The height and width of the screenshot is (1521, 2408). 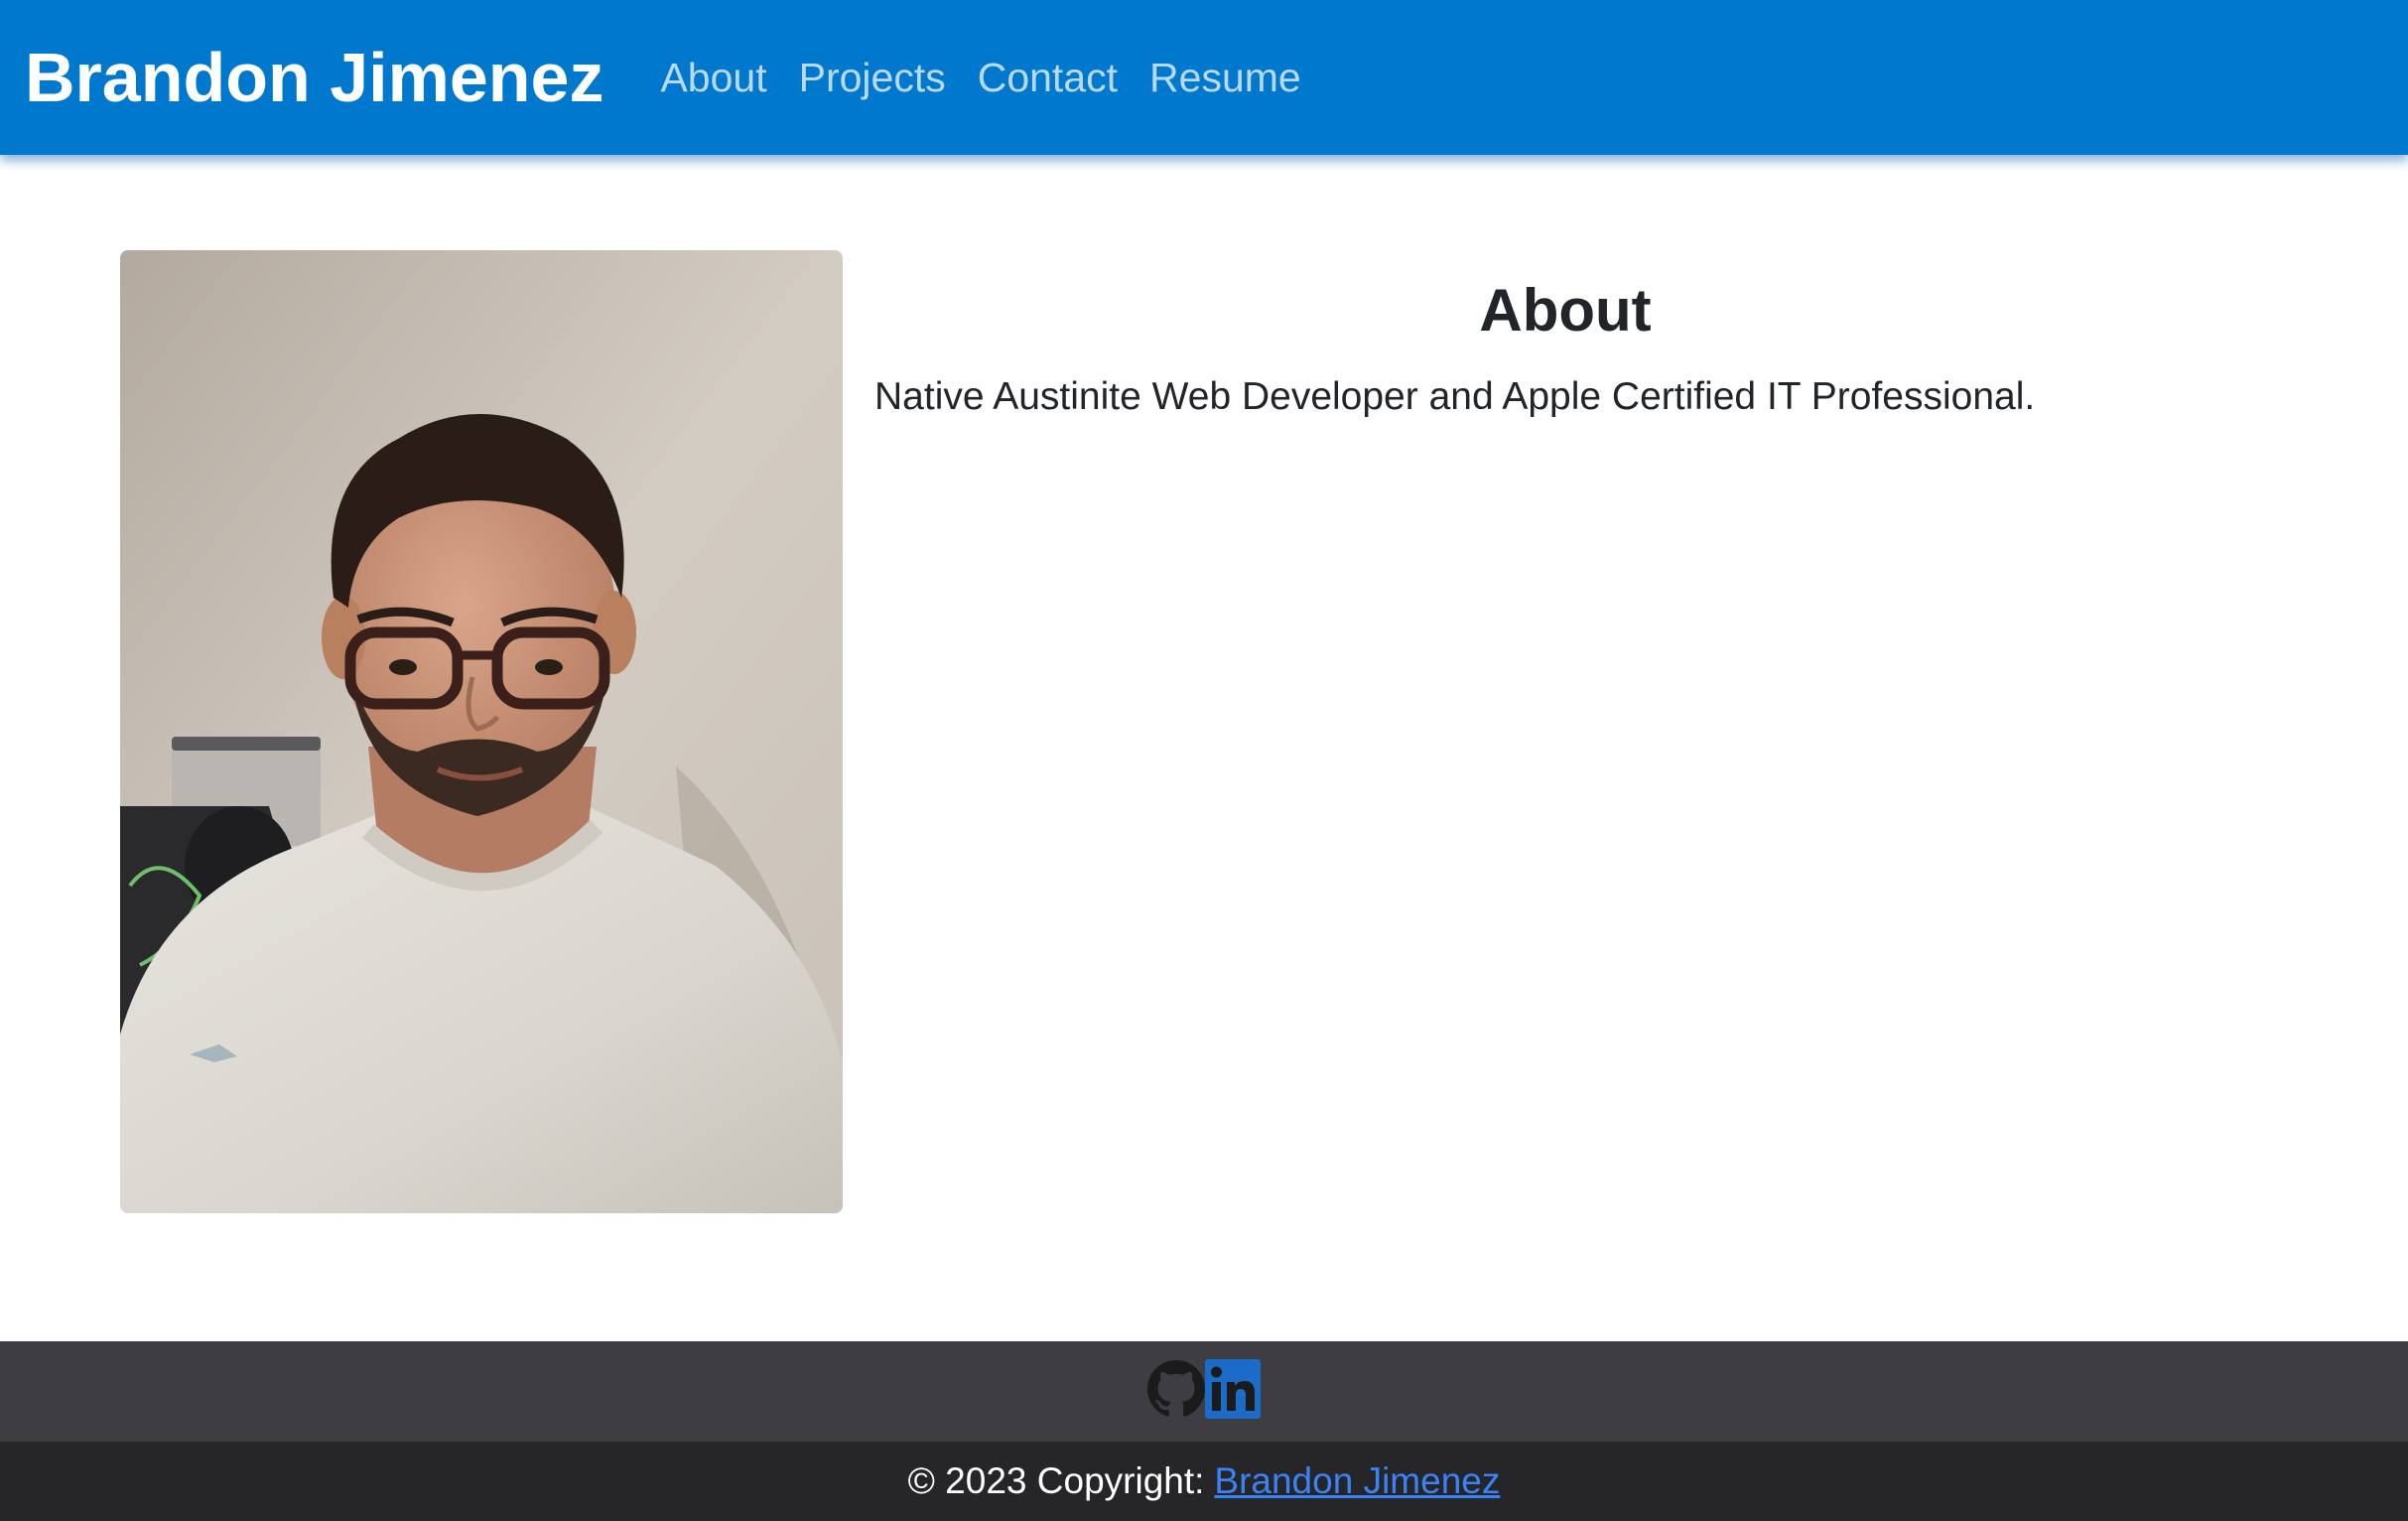 I want to click on nav-link-projects: Projects, so click(x=872, y=78).